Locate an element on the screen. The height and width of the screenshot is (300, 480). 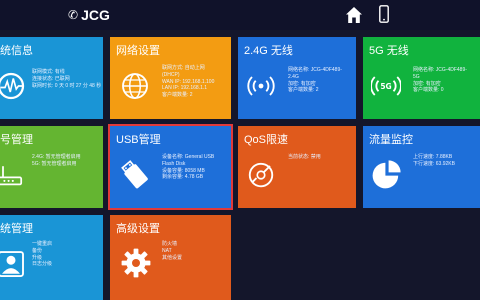
wifi-5g-icon: 5G is located at coordinates (386, 86).